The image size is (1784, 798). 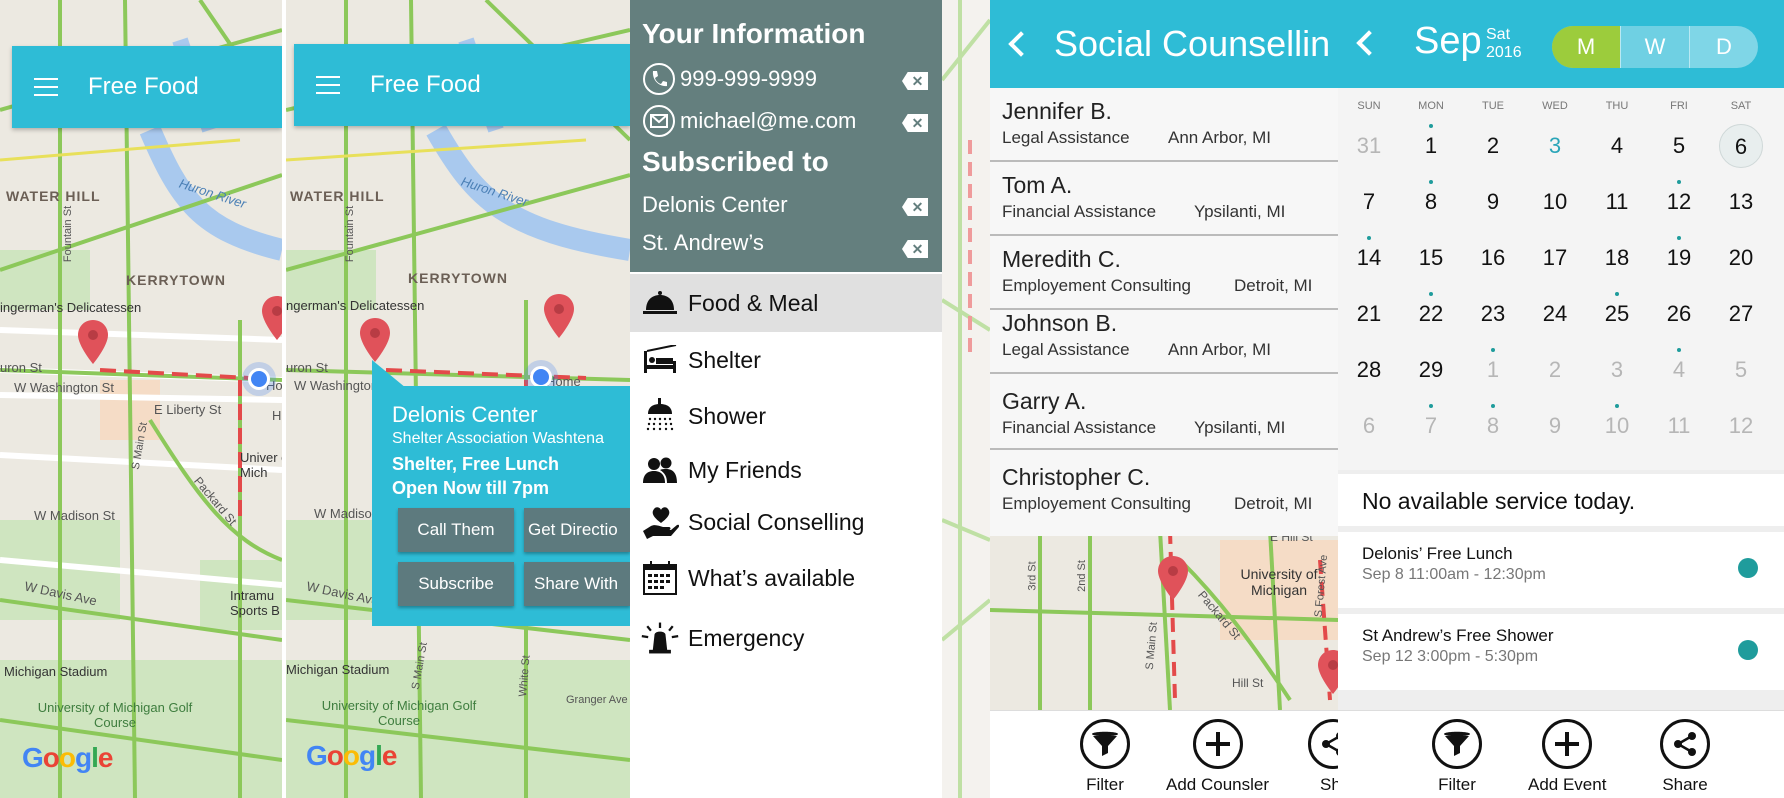 I want to click on calendar-day: 22, so click(x=1431, y=320).